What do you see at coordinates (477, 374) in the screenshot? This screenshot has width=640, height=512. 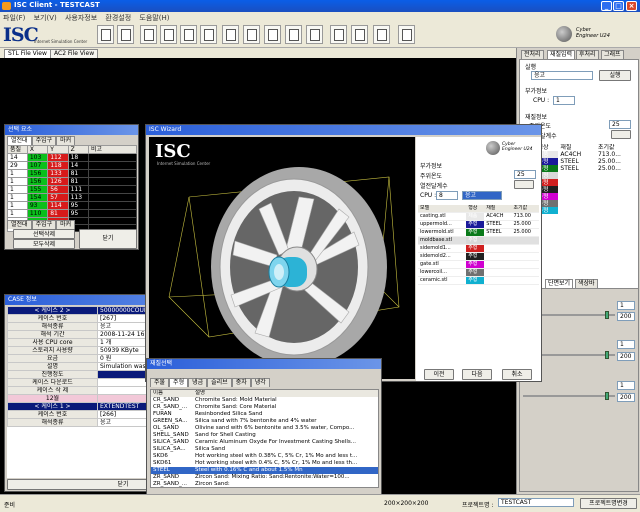 I see `wizard-next-button: 다음` at bounding box center [477, 374].